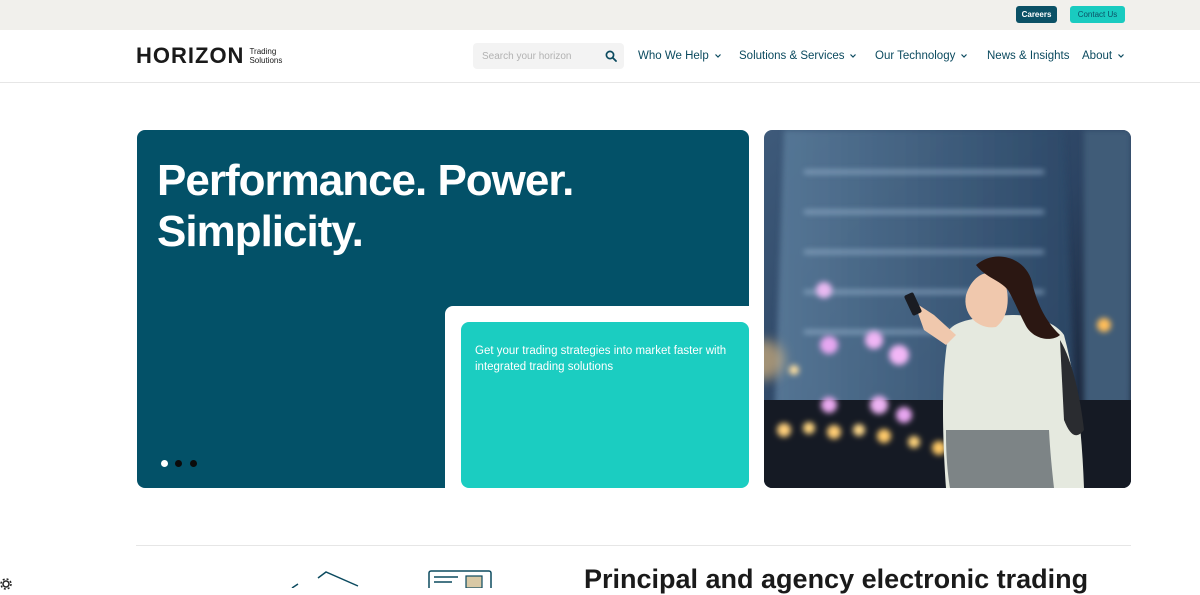 The image size is (1200, 595). What do you see at coordinates (673, 56) in the screenshot?
I see `nav-who-we-help-label: Who We Help` at bounding box center [673, 56].